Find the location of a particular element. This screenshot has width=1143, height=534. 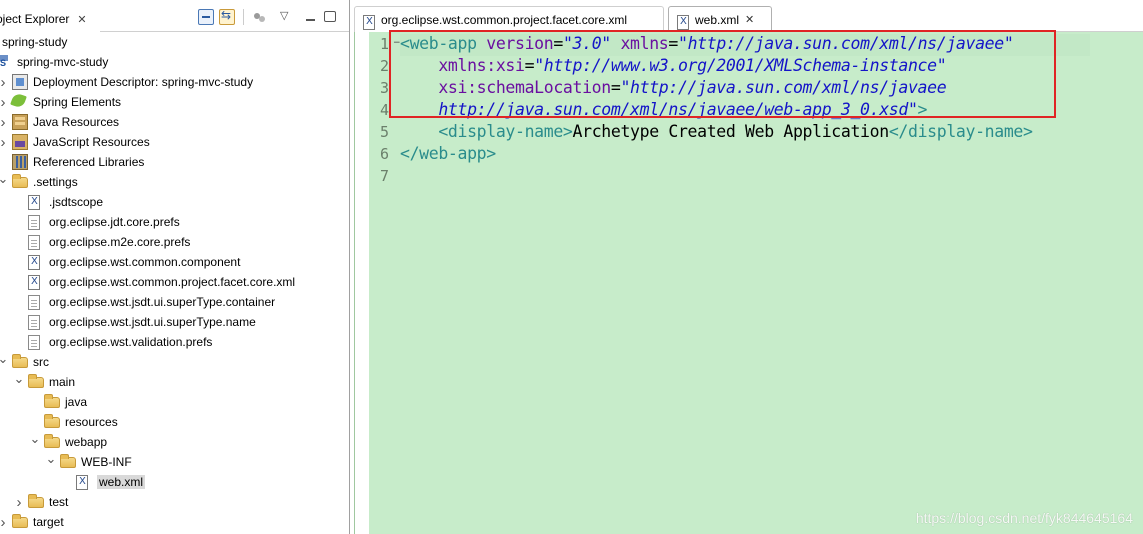

code-token: > is located at coordinates (922, 109).